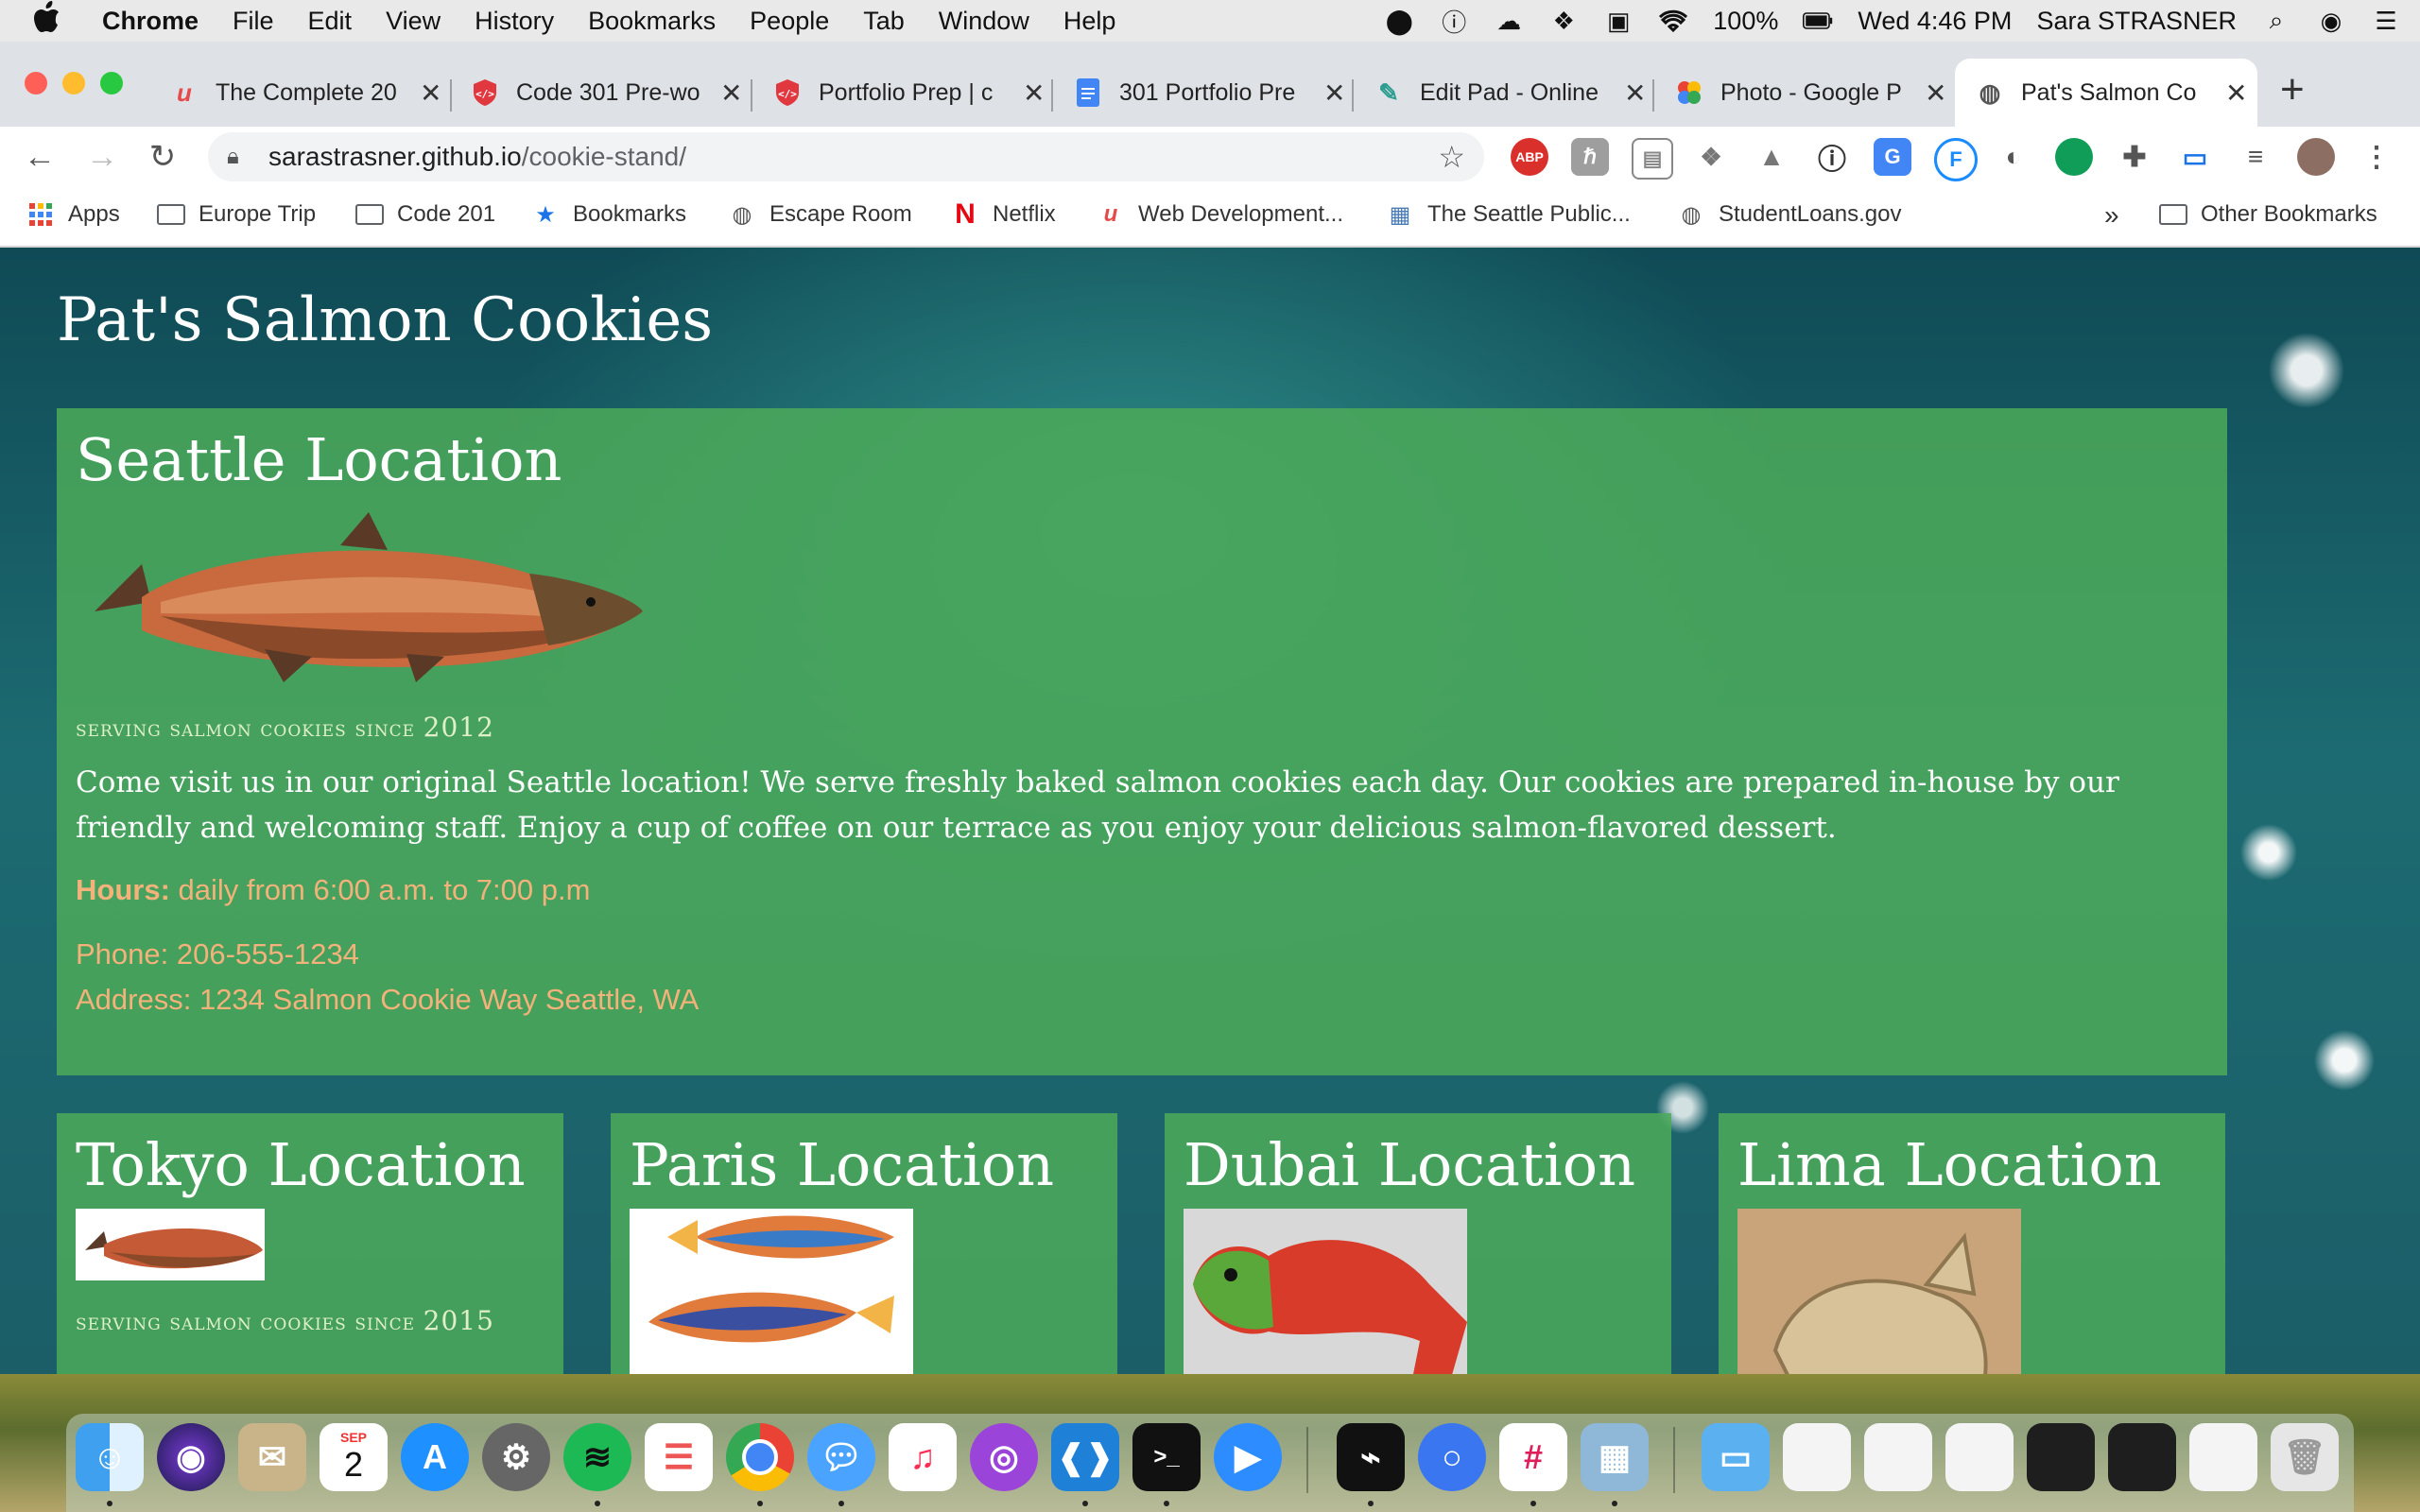  Describe the element at coordinates (1832, 157) in the screenshot. I see `onepassword-extension-icon: ⓘ` at that location.